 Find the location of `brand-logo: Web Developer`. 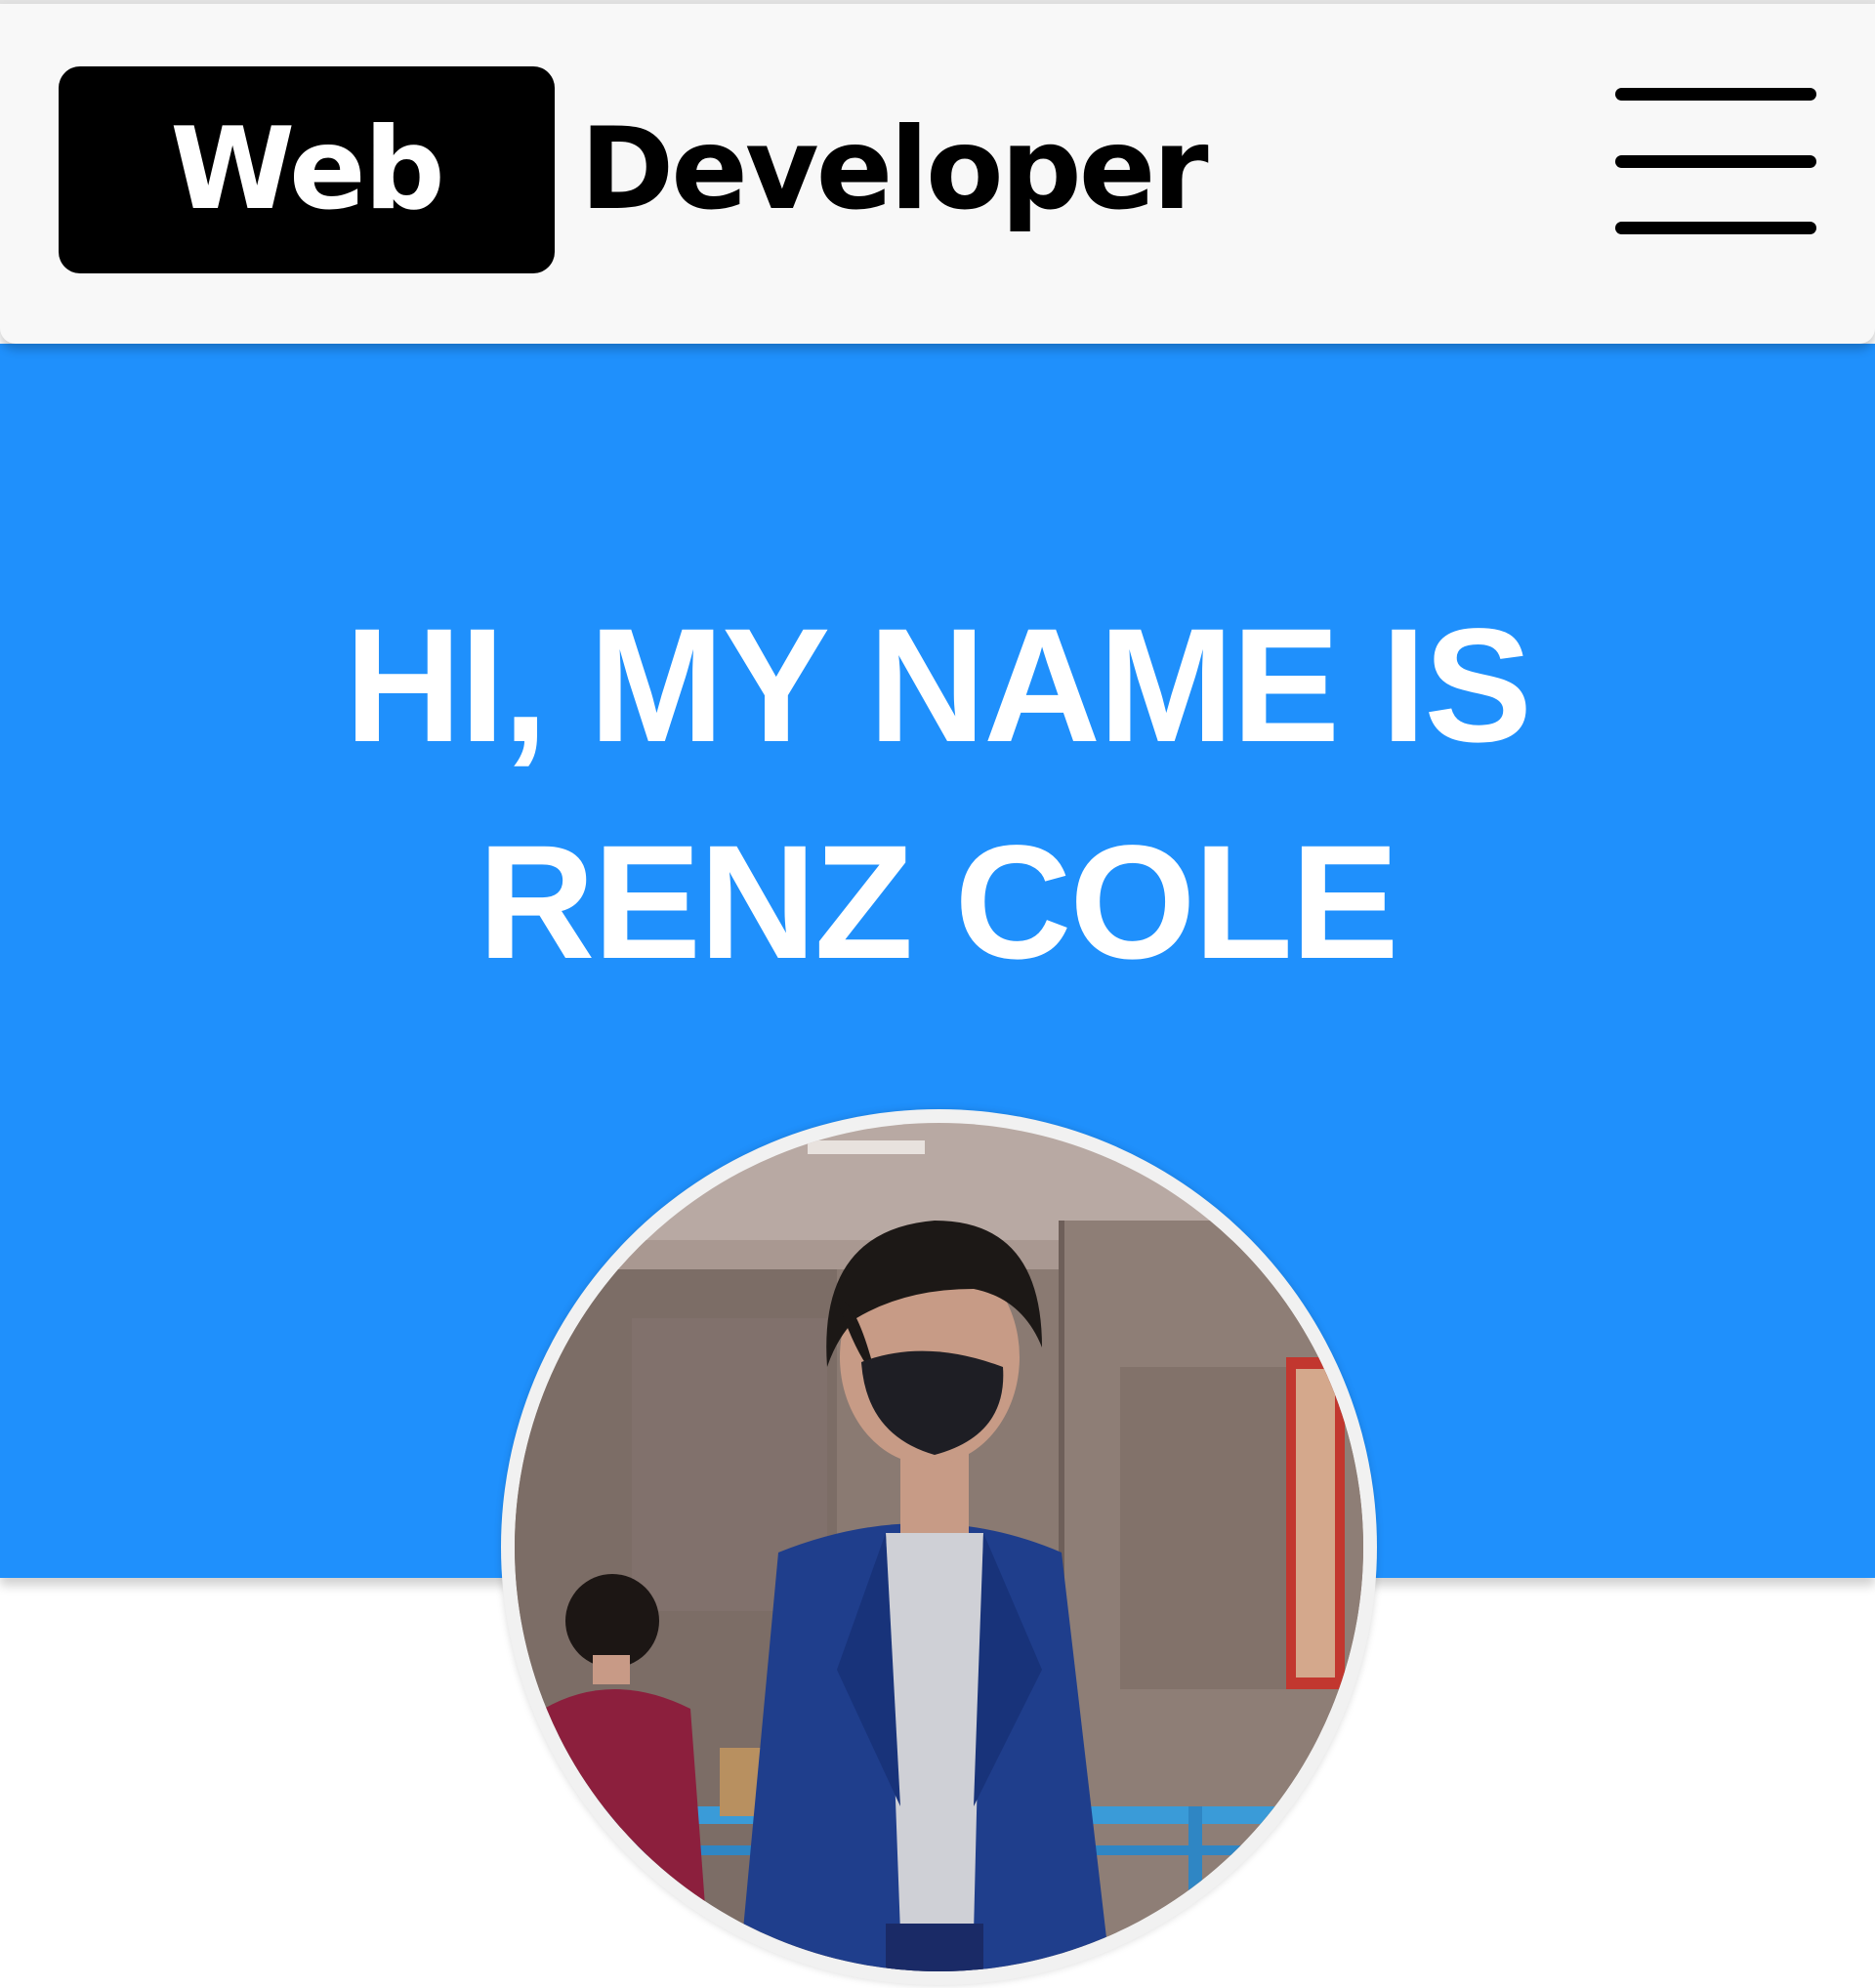

brand-logo: Web Developer is located at coordinates (634, 169).